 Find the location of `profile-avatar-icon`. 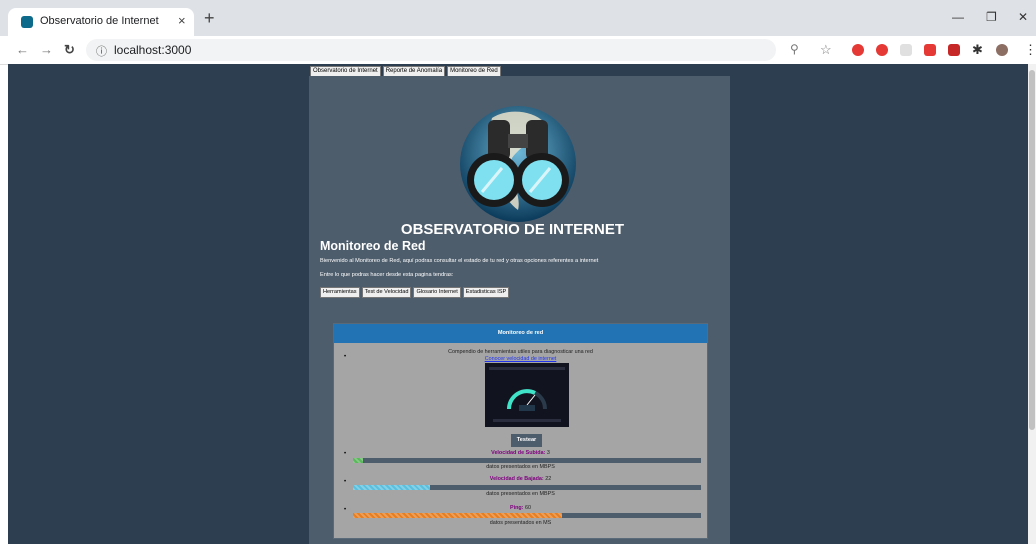

profile-avatar-icon is located at coordinates (1002, 50).